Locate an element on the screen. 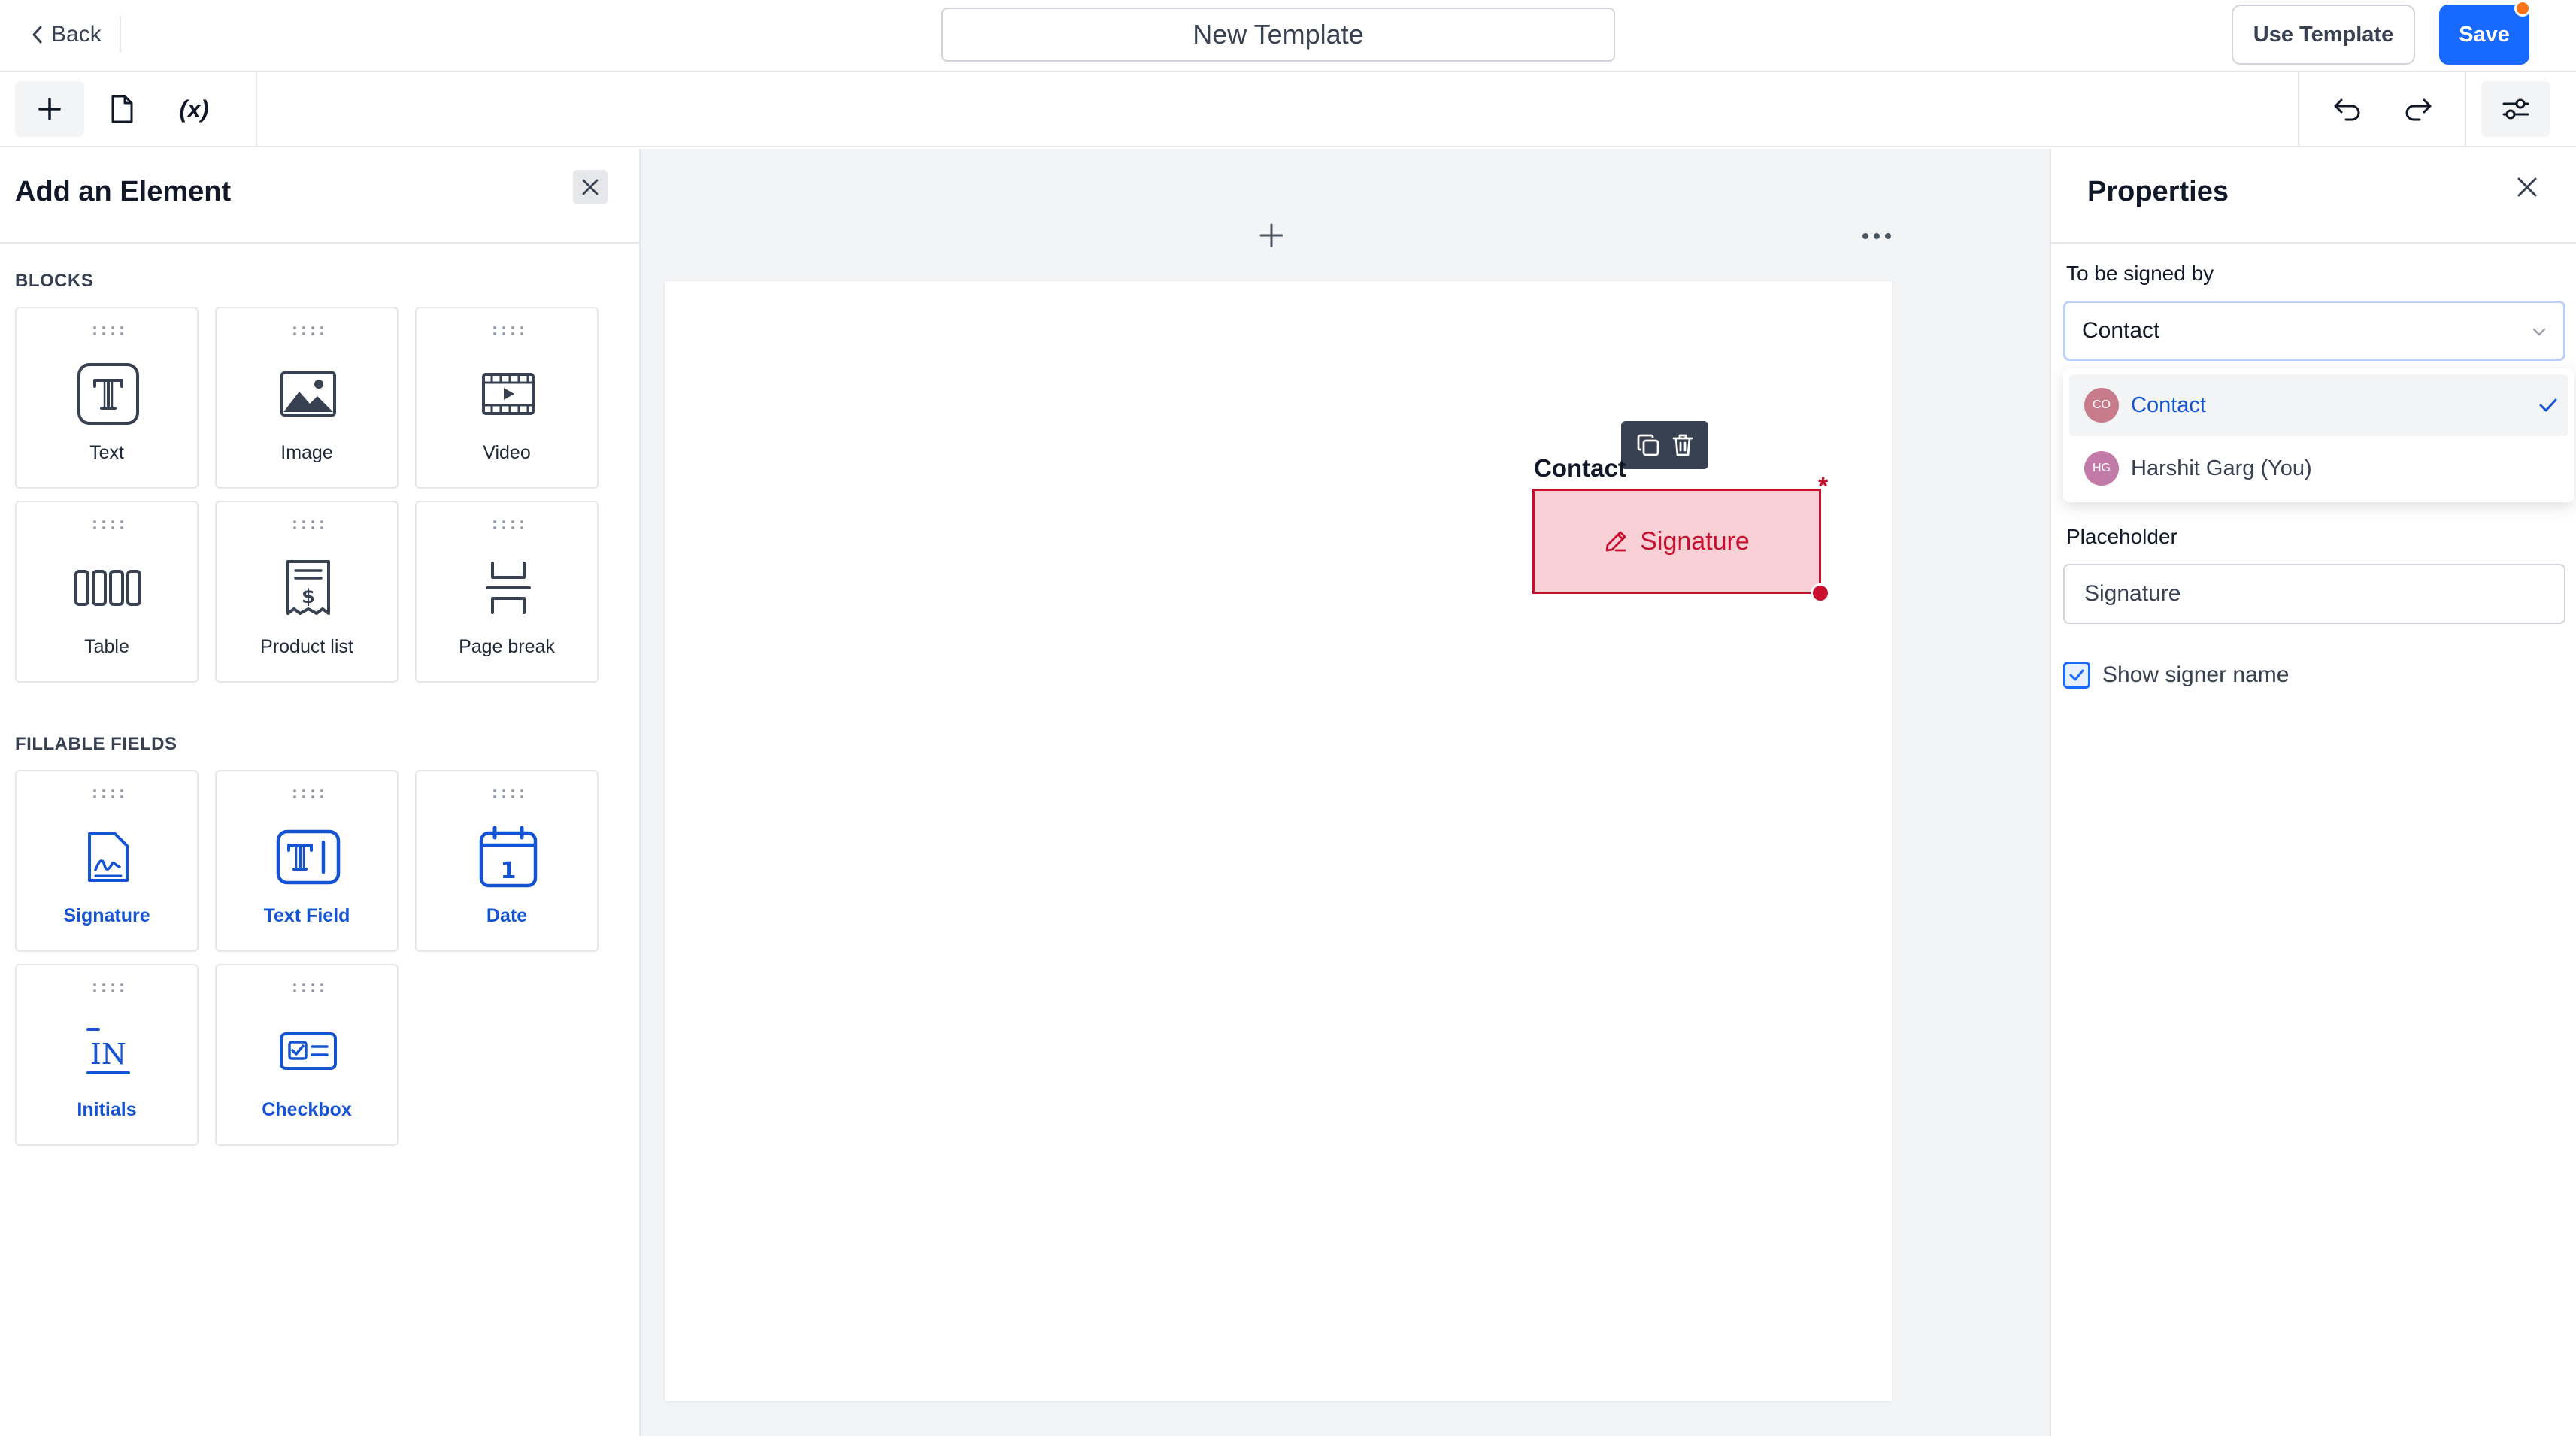  settings-sliders-icon is located at coordinates (2516, 109).